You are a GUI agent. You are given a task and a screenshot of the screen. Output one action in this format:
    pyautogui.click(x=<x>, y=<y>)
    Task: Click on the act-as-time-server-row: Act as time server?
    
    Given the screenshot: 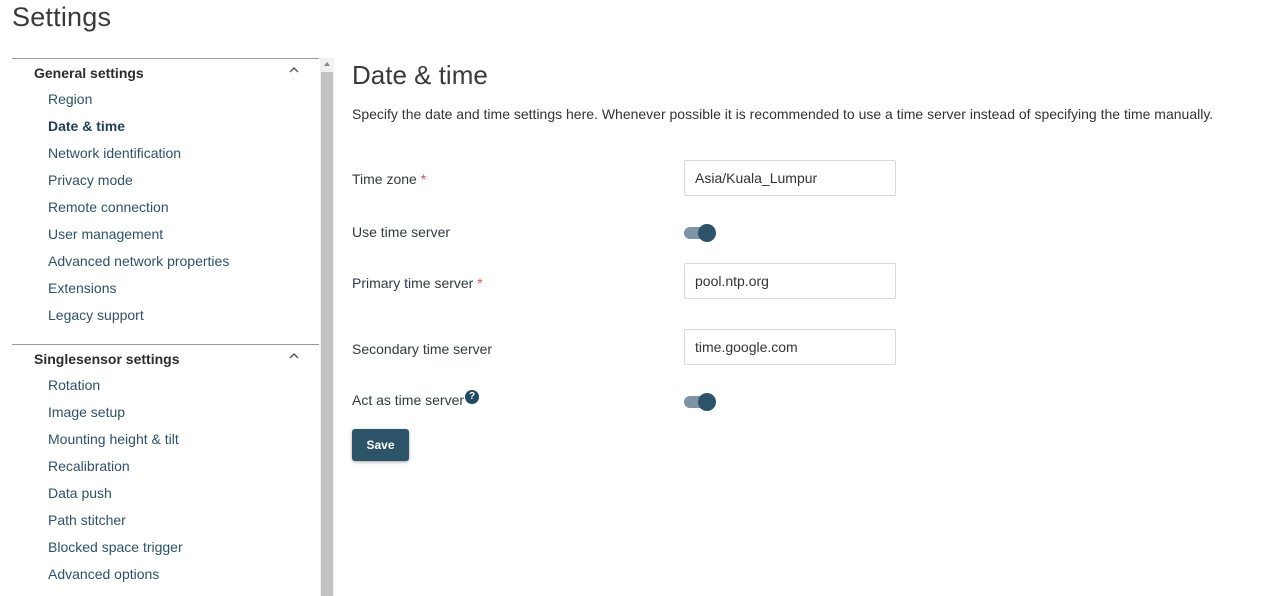 What is the action you would take?
    pyautogui.click(x=652, y=400)
    